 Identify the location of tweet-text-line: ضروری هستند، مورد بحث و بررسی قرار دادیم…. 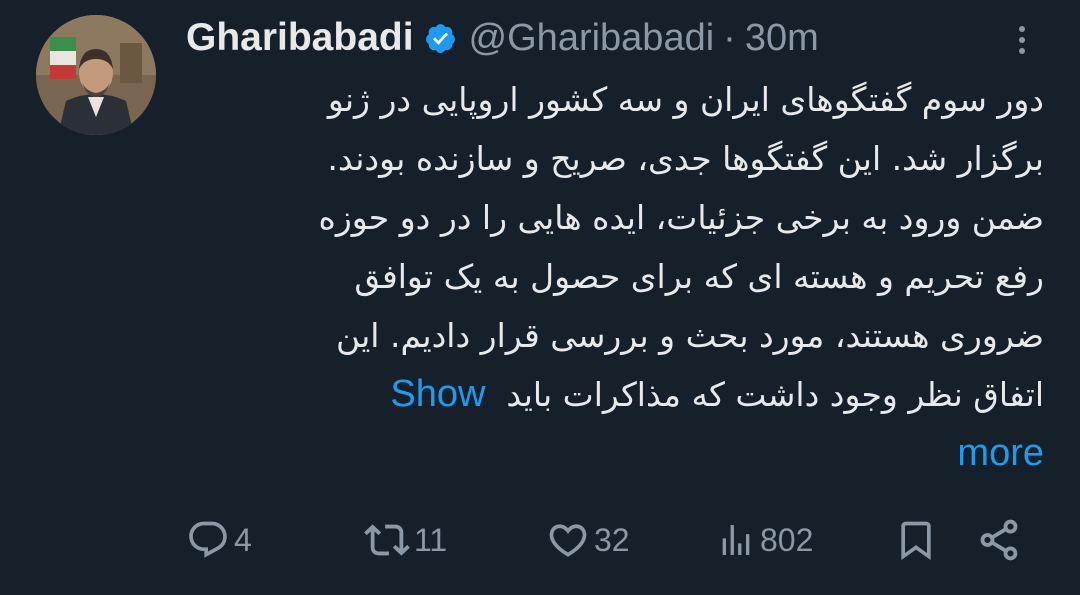
(689, 335).